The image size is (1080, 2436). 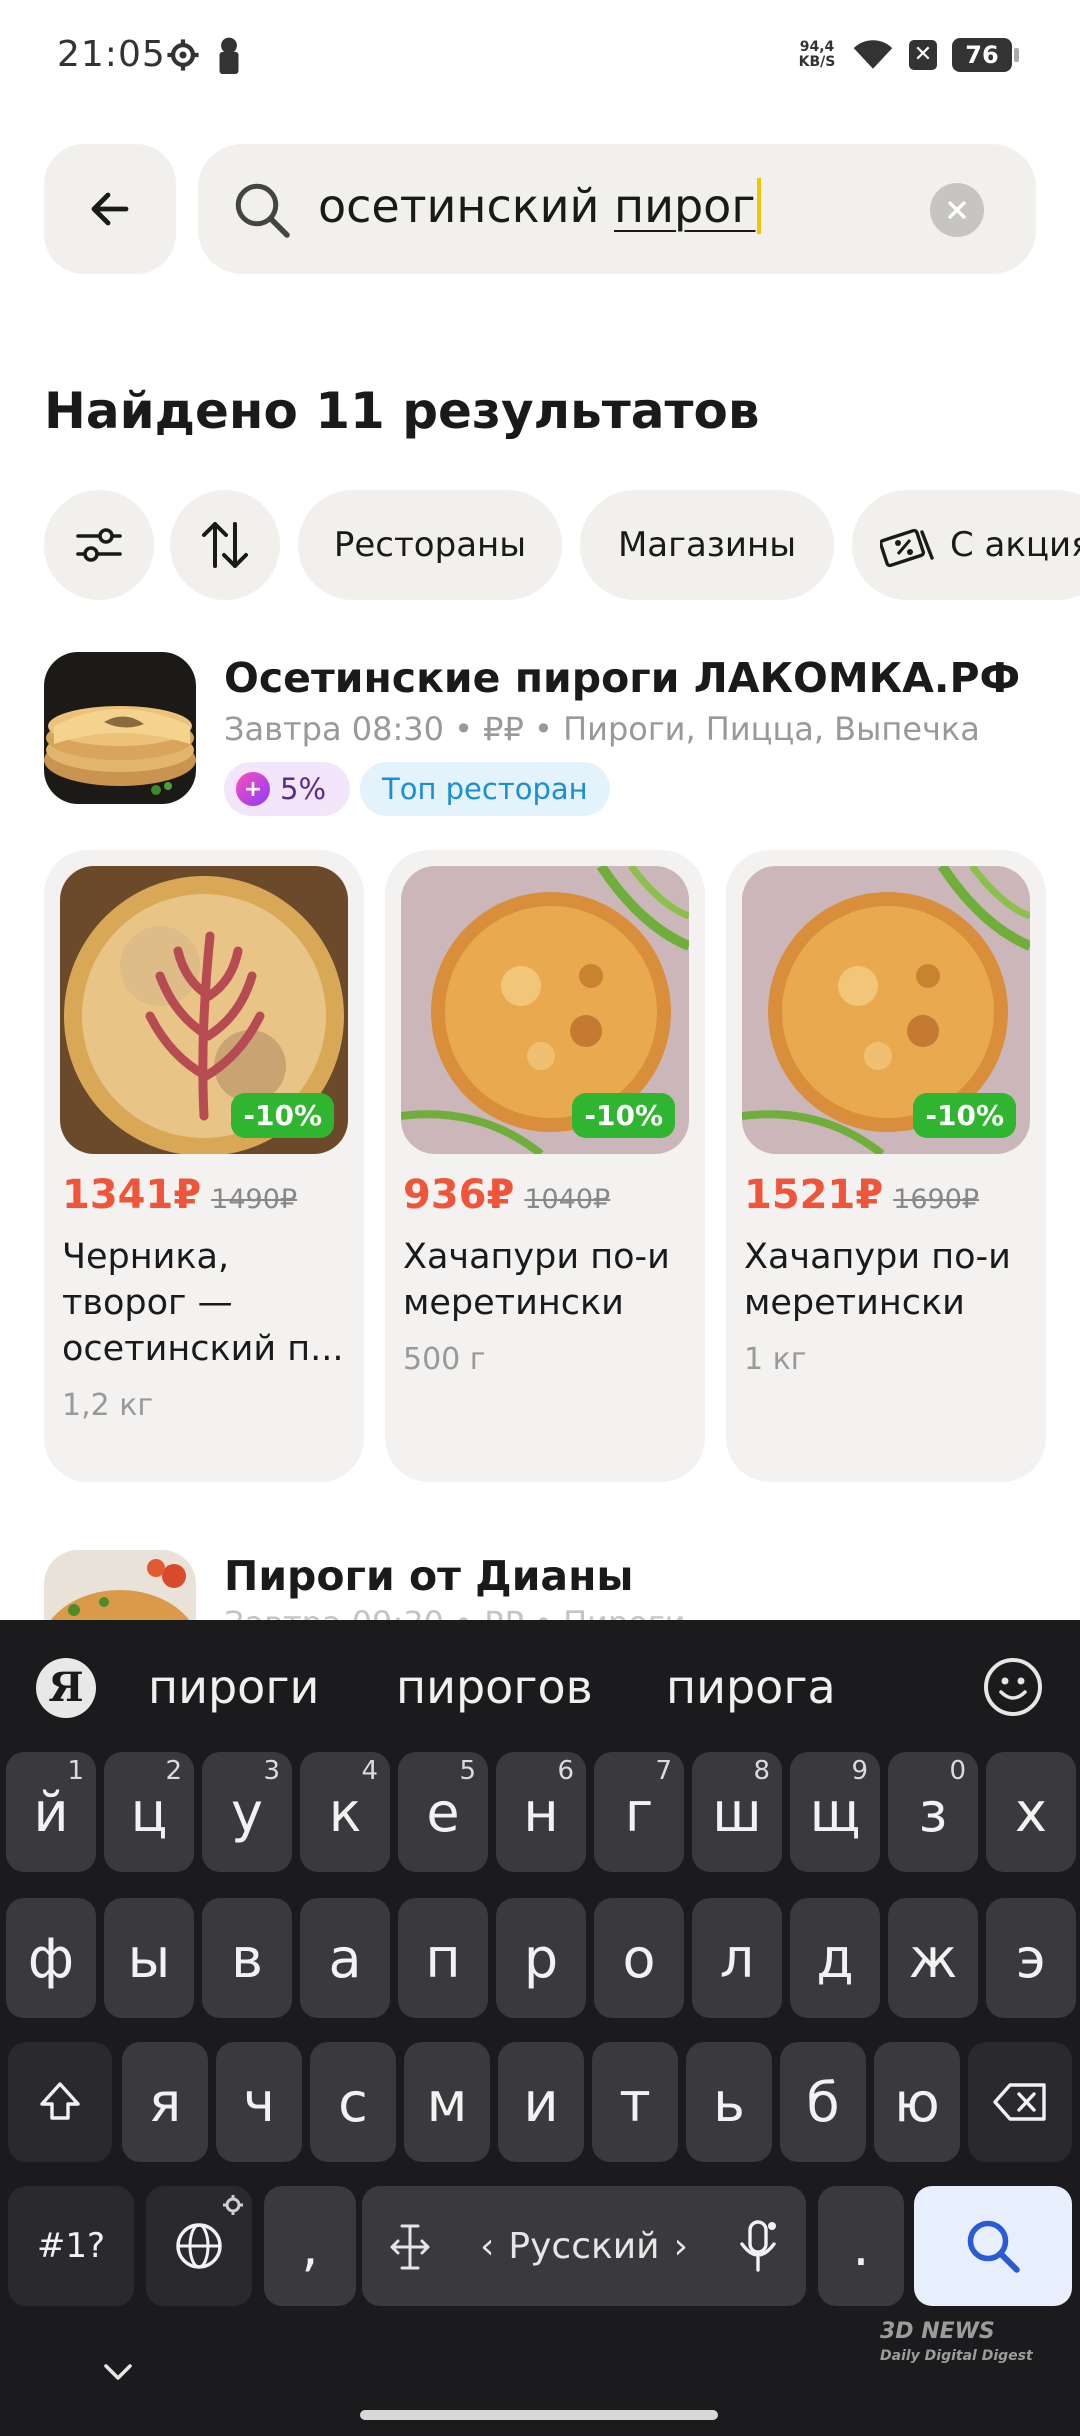 I want to click on key-letter: р, so click(x=541, y=1958).